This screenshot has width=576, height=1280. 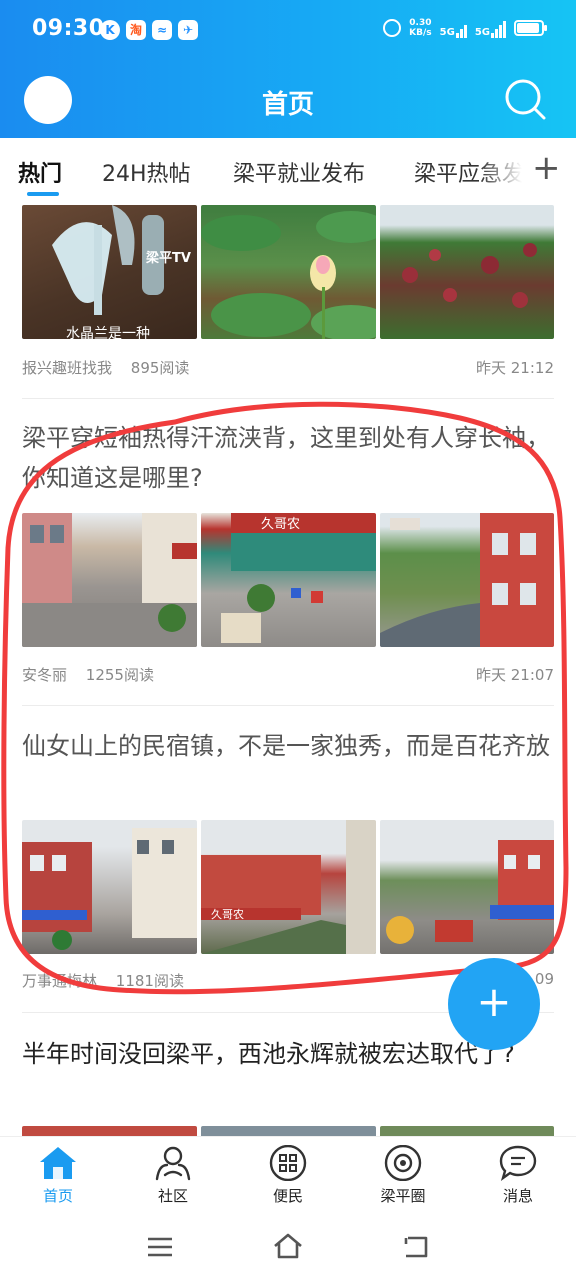 I want to click on page-title: 首页, so click(x=287, y=105).